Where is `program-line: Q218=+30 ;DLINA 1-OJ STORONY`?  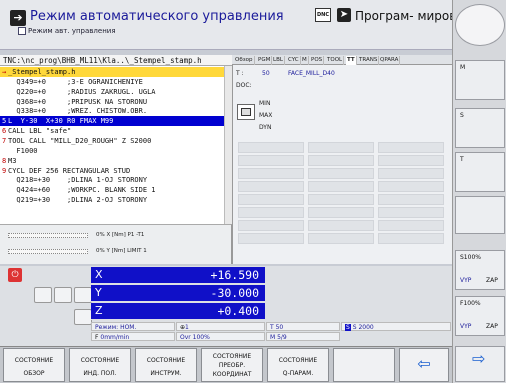
program-line: Q218=+30 ;DLINA 1-OJ STORONY is located at coordinates (112, 180).